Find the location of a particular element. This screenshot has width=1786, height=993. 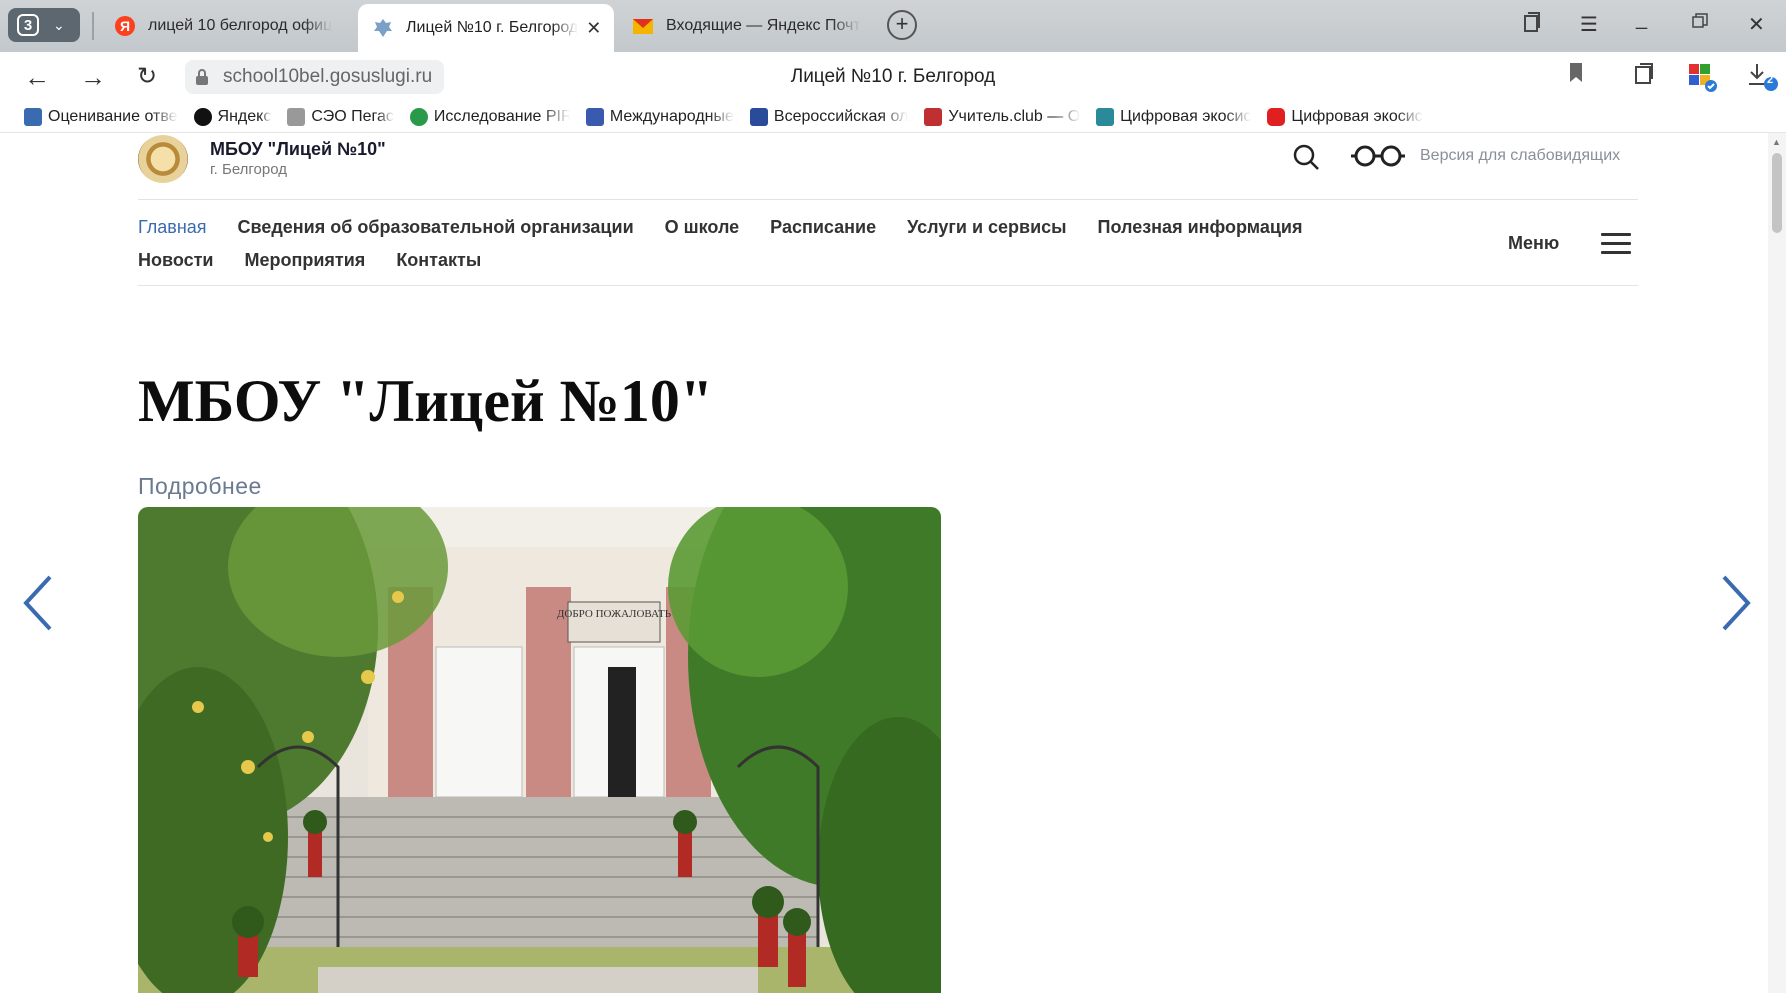

bookmark-item: Оценивание отве is located at coordinates (101, 117).